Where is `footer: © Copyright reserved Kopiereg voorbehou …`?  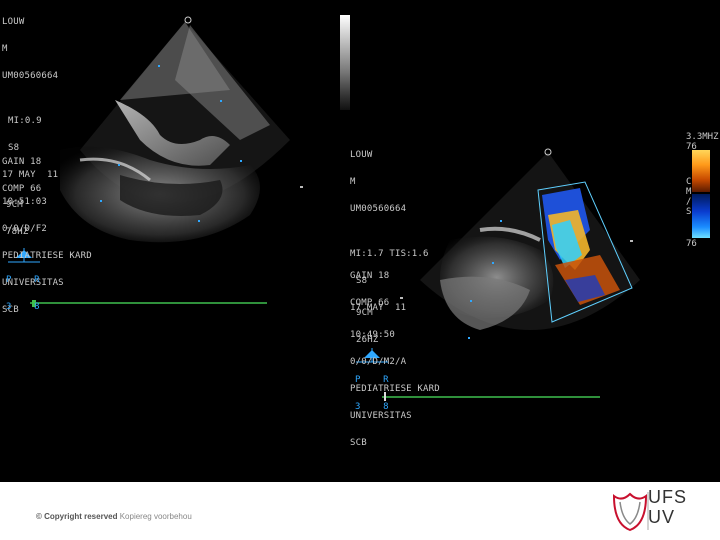
footer: © Copyright reserved Kopiereg voorbehou … is located at coordinates (360, 511).